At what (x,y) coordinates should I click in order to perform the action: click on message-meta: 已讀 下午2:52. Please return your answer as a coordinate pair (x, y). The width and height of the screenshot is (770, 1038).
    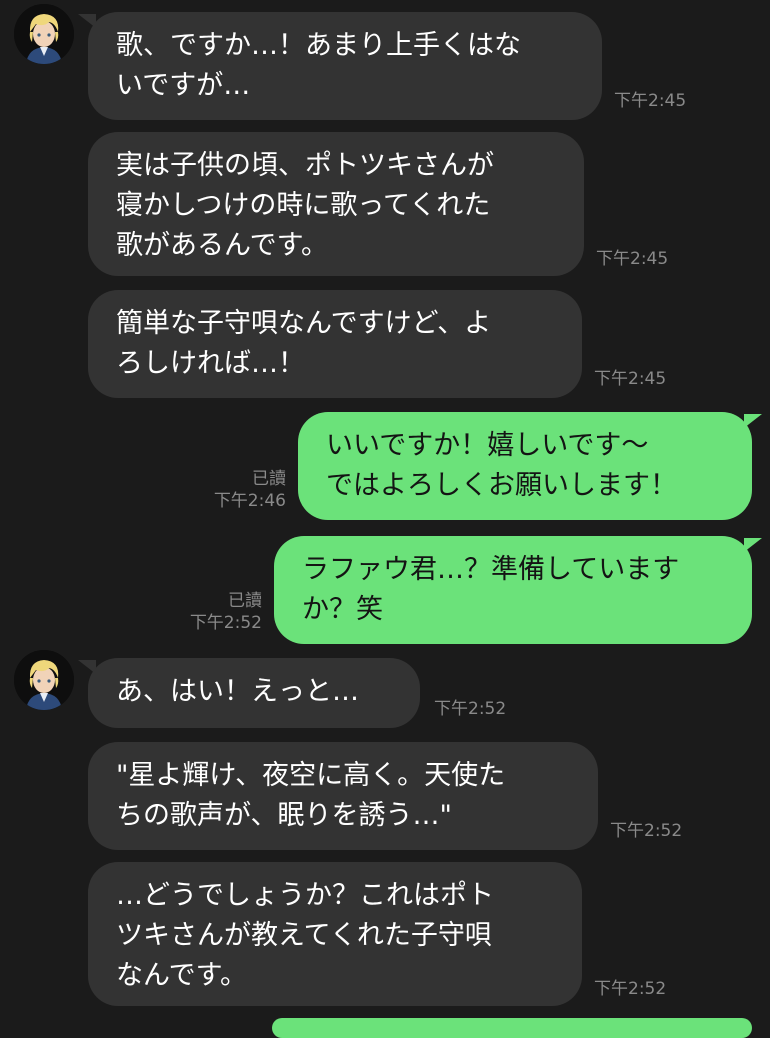
    Looking at the image, I should click on (226, 612).